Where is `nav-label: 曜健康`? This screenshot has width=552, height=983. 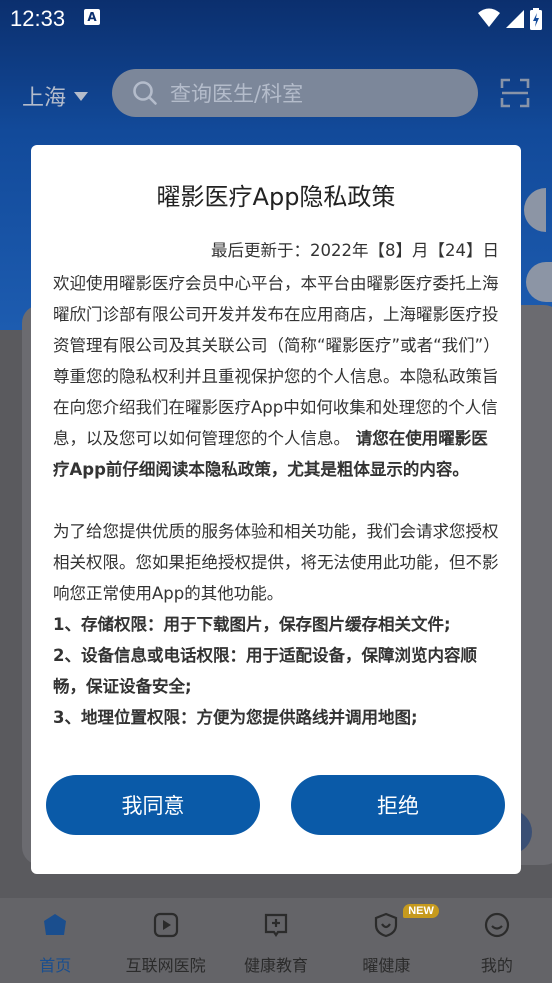
nav-label: 曜健康 is located at coordinates (386, 965).